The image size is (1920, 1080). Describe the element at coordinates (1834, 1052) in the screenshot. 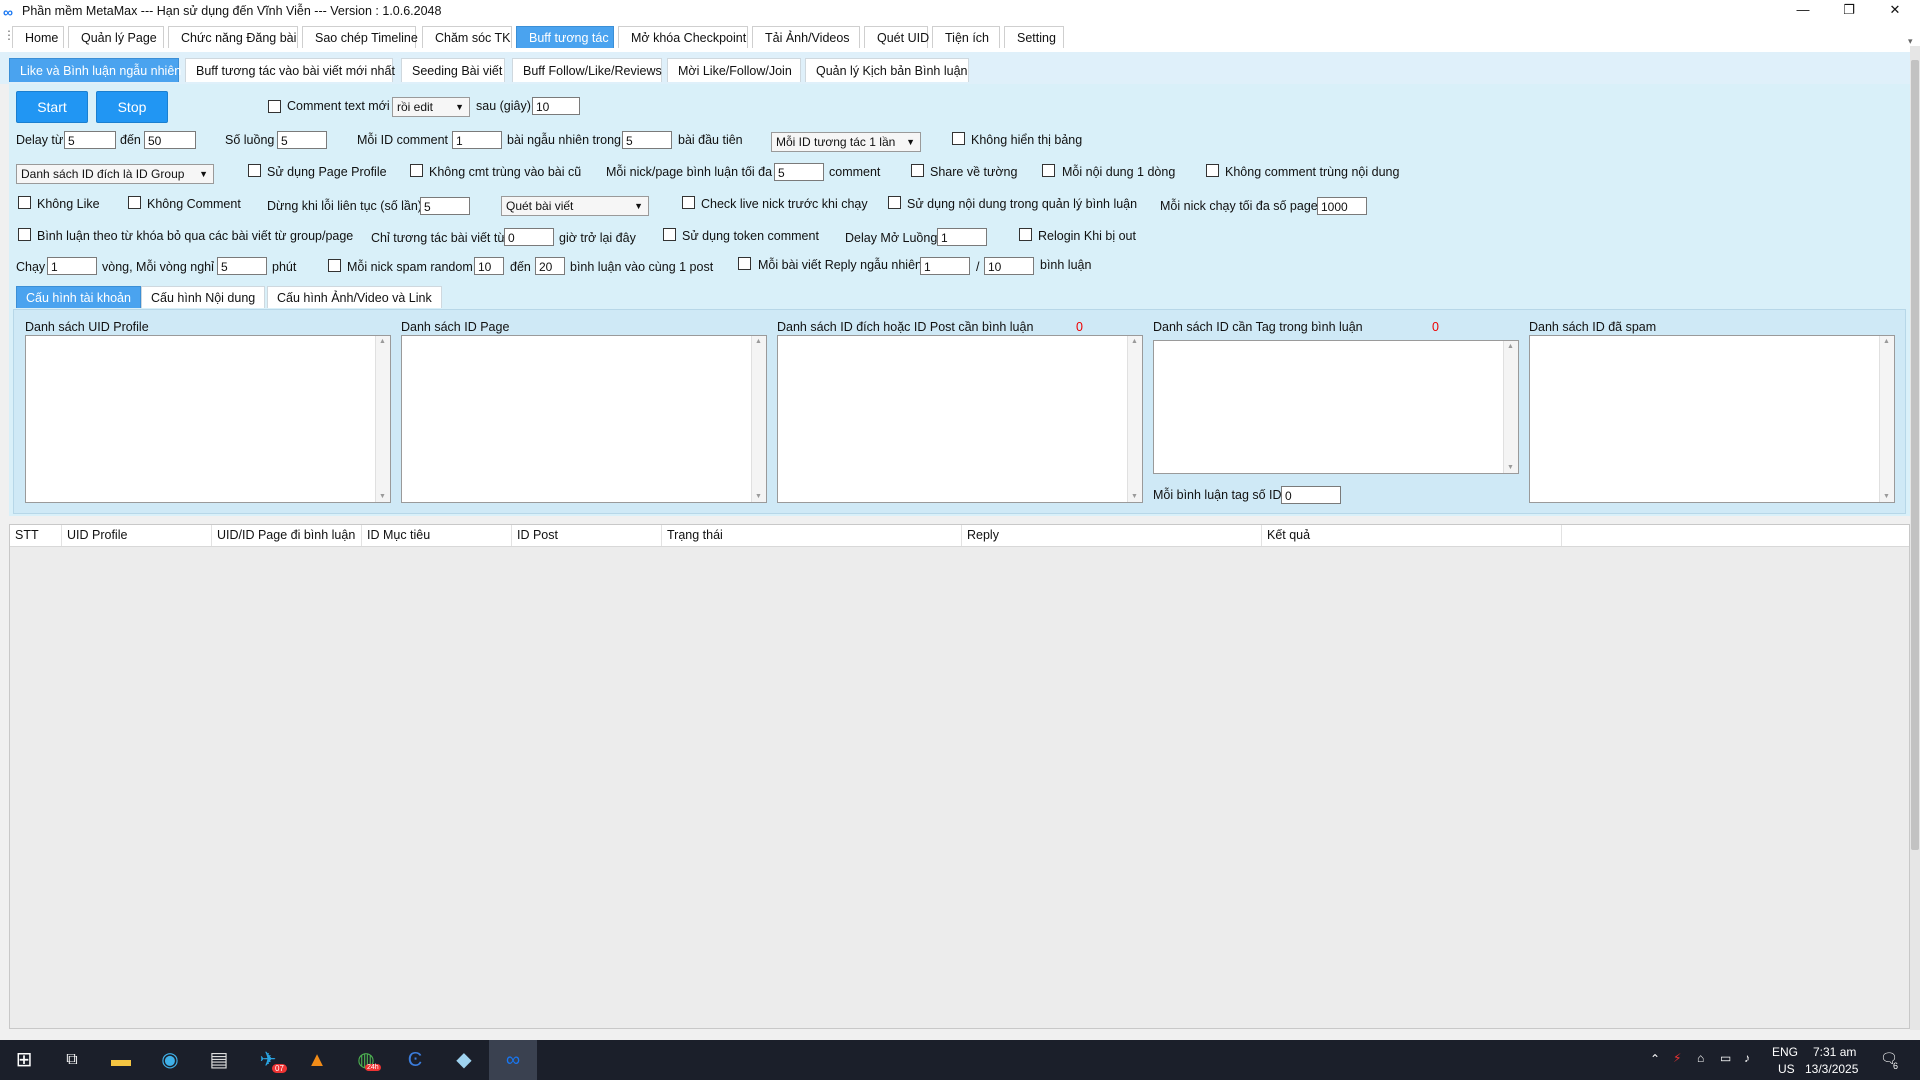

I see `clock-time: 7:31 am` at that location.